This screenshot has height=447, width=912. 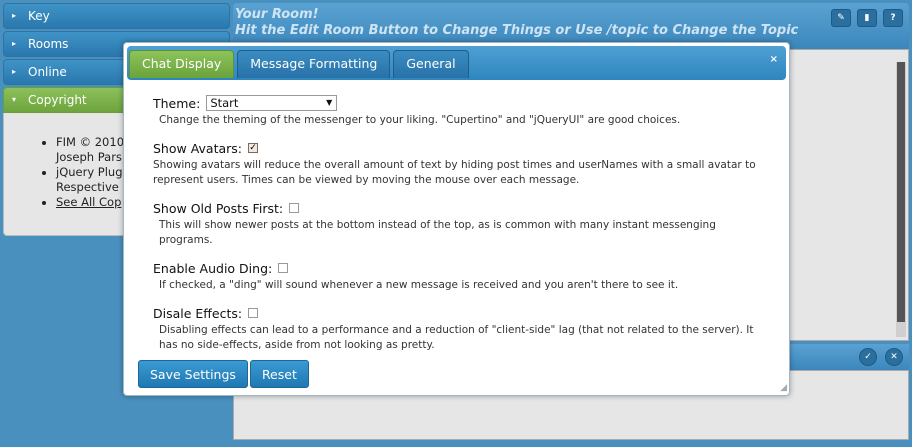 What do you see at coordinates (253, 313) in the screenshot?
I see `disable-effects-checkbox` at bounding box center [253, 313].